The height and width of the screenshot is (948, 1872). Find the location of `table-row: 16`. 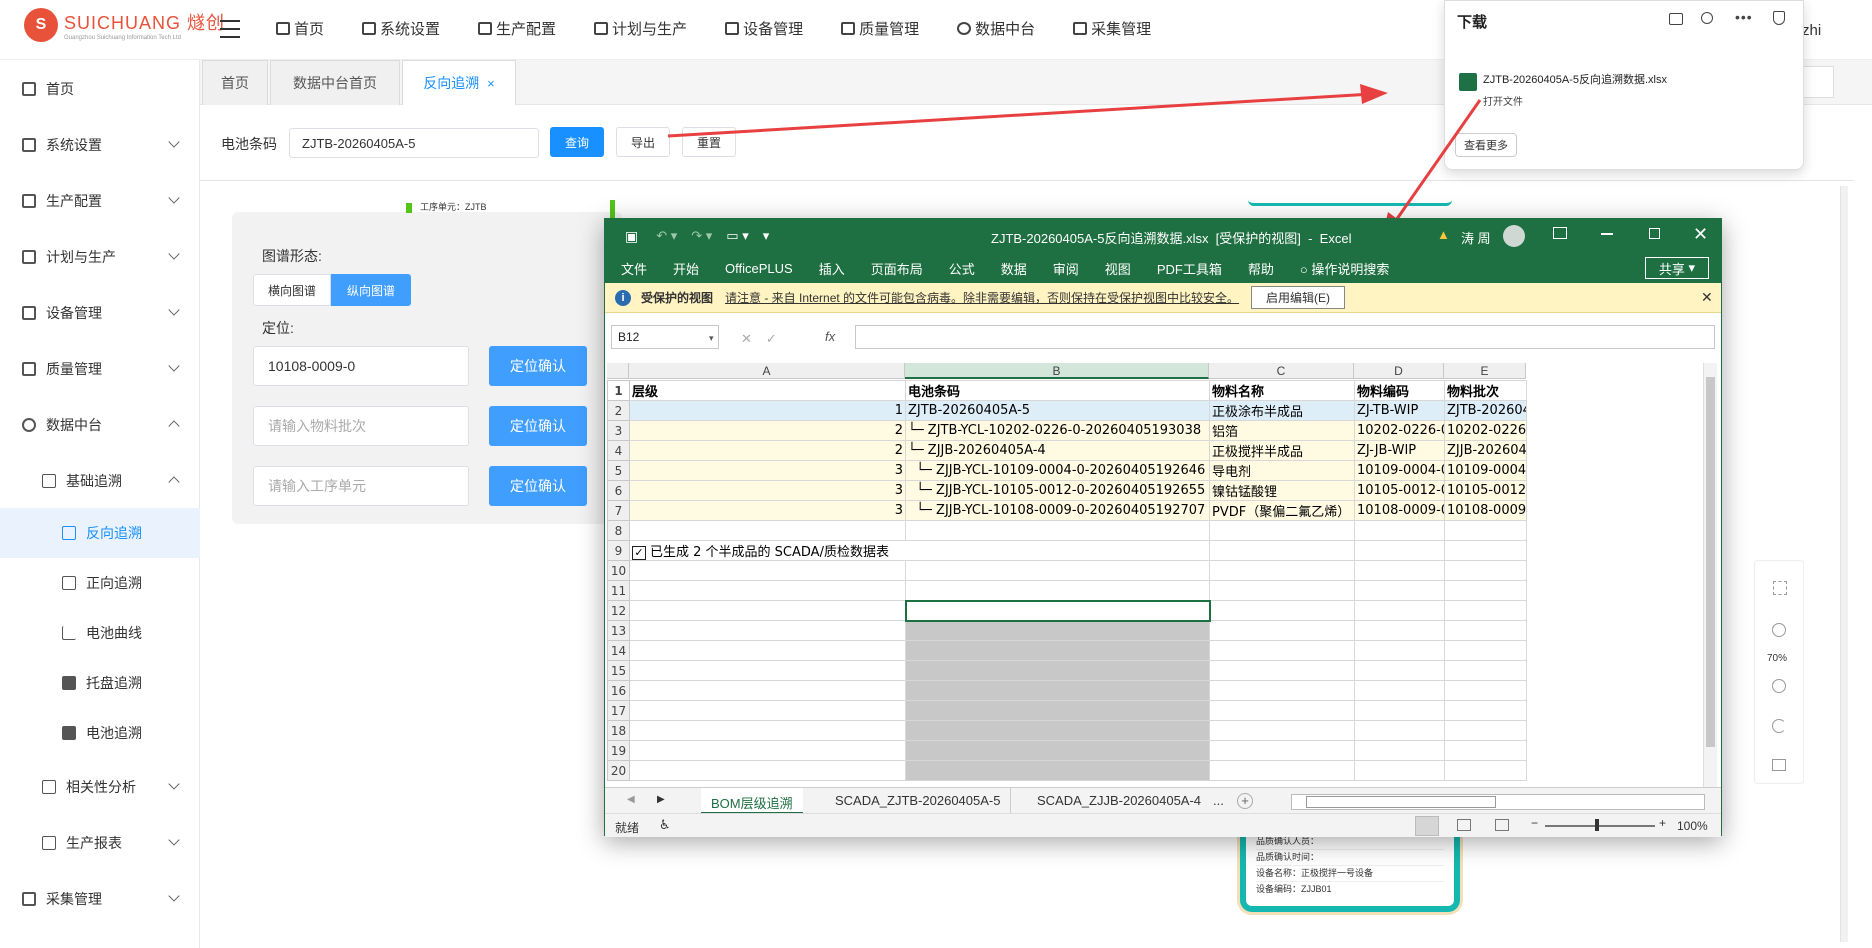

table-row: 16 is located at coordinates (1067, 690).